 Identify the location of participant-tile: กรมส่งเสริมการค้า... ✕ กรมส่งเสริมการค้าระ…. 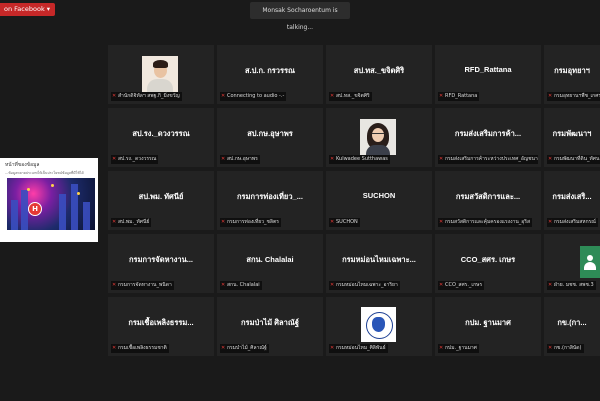
(488, 137).